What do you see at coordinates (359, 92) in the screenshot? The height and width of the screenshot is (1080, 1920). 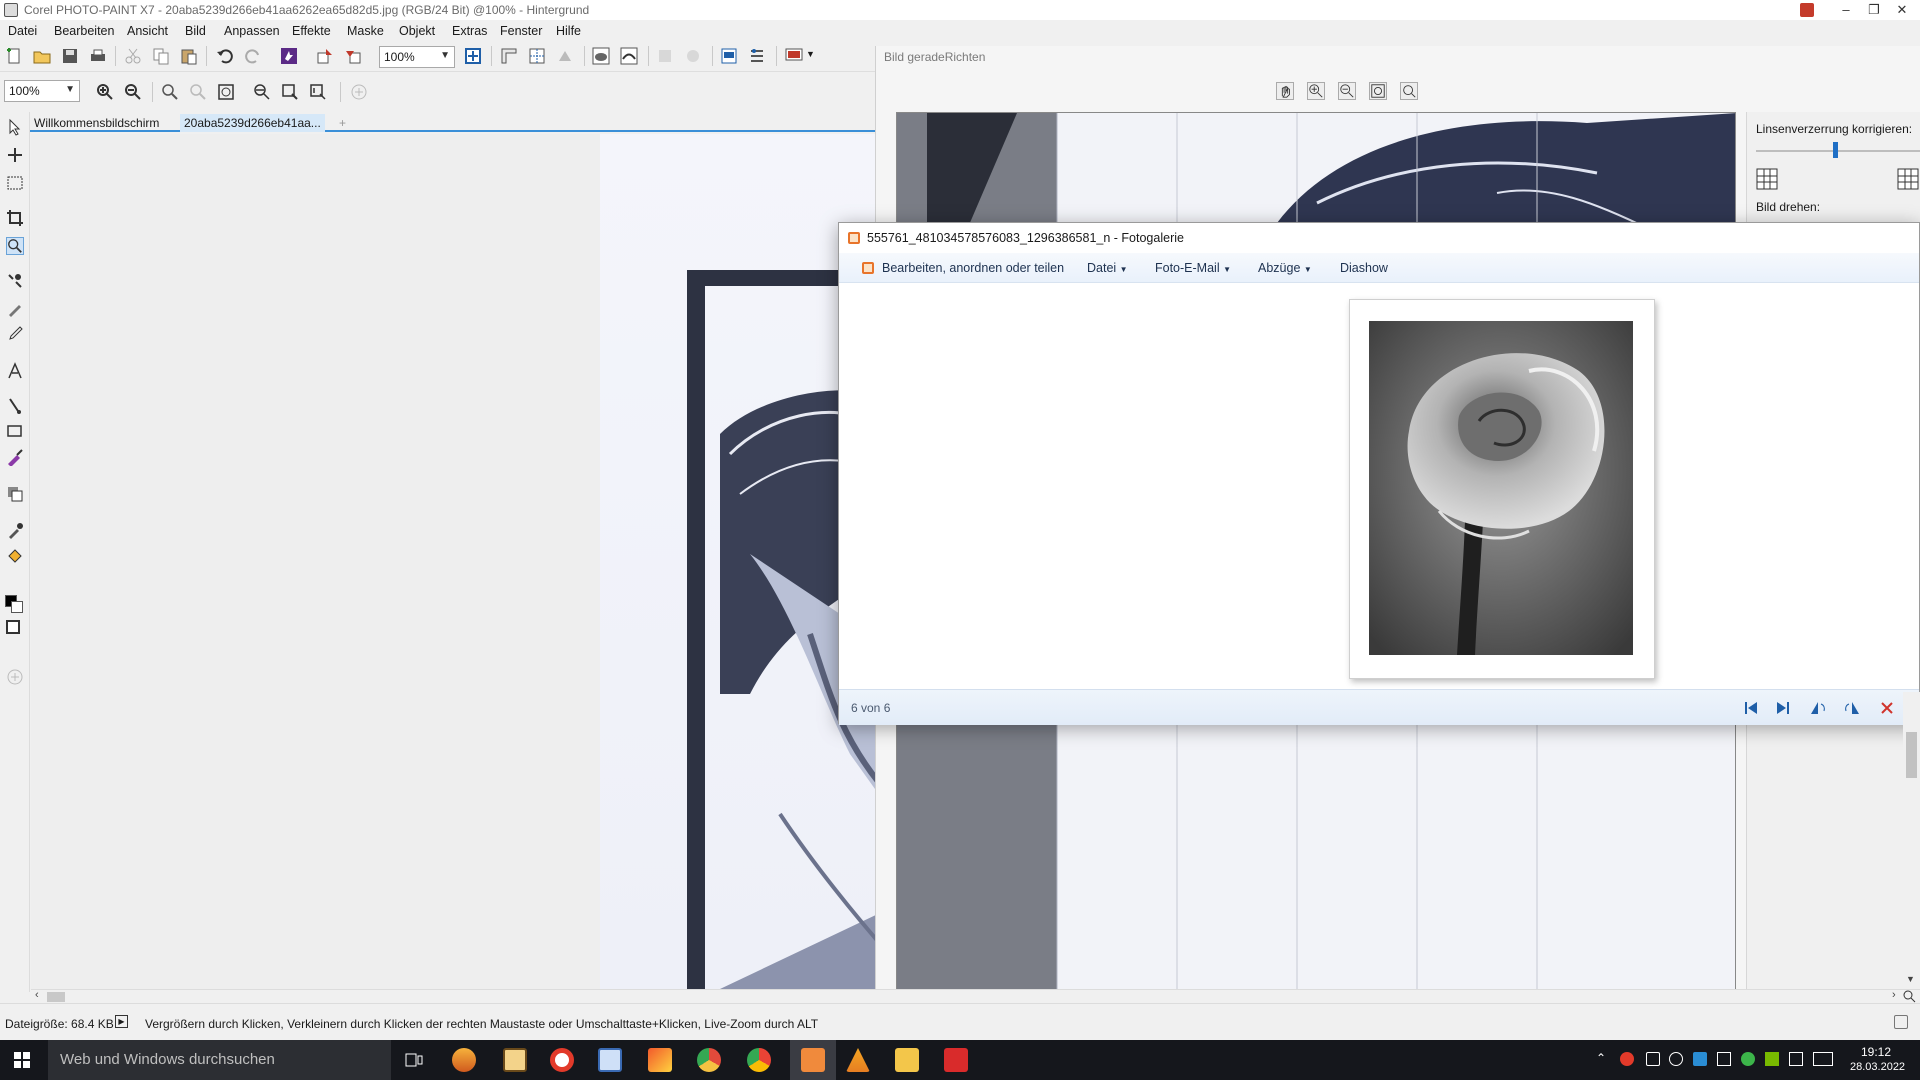 I see `add-icon` at bounding box center [359, 92].